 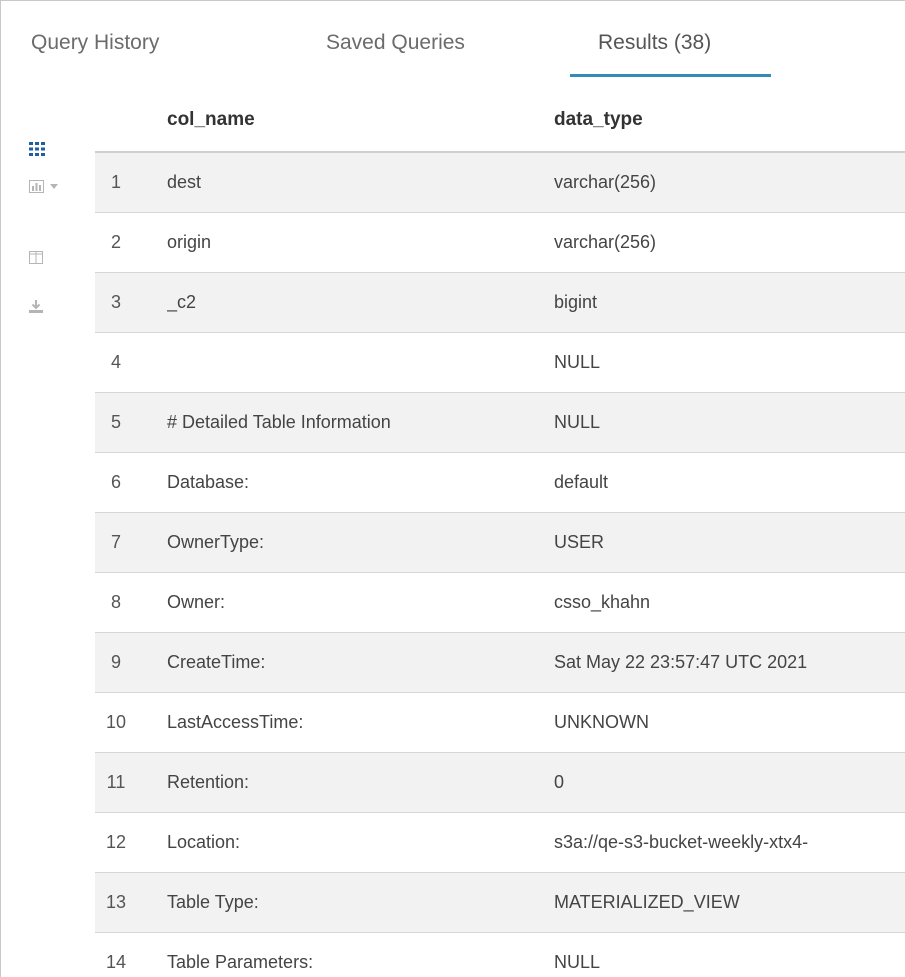 What do you see at coordinates (360, 302) in the screenshot?
I see `cell-col-name: _c2` at bounding box center [360, 302].